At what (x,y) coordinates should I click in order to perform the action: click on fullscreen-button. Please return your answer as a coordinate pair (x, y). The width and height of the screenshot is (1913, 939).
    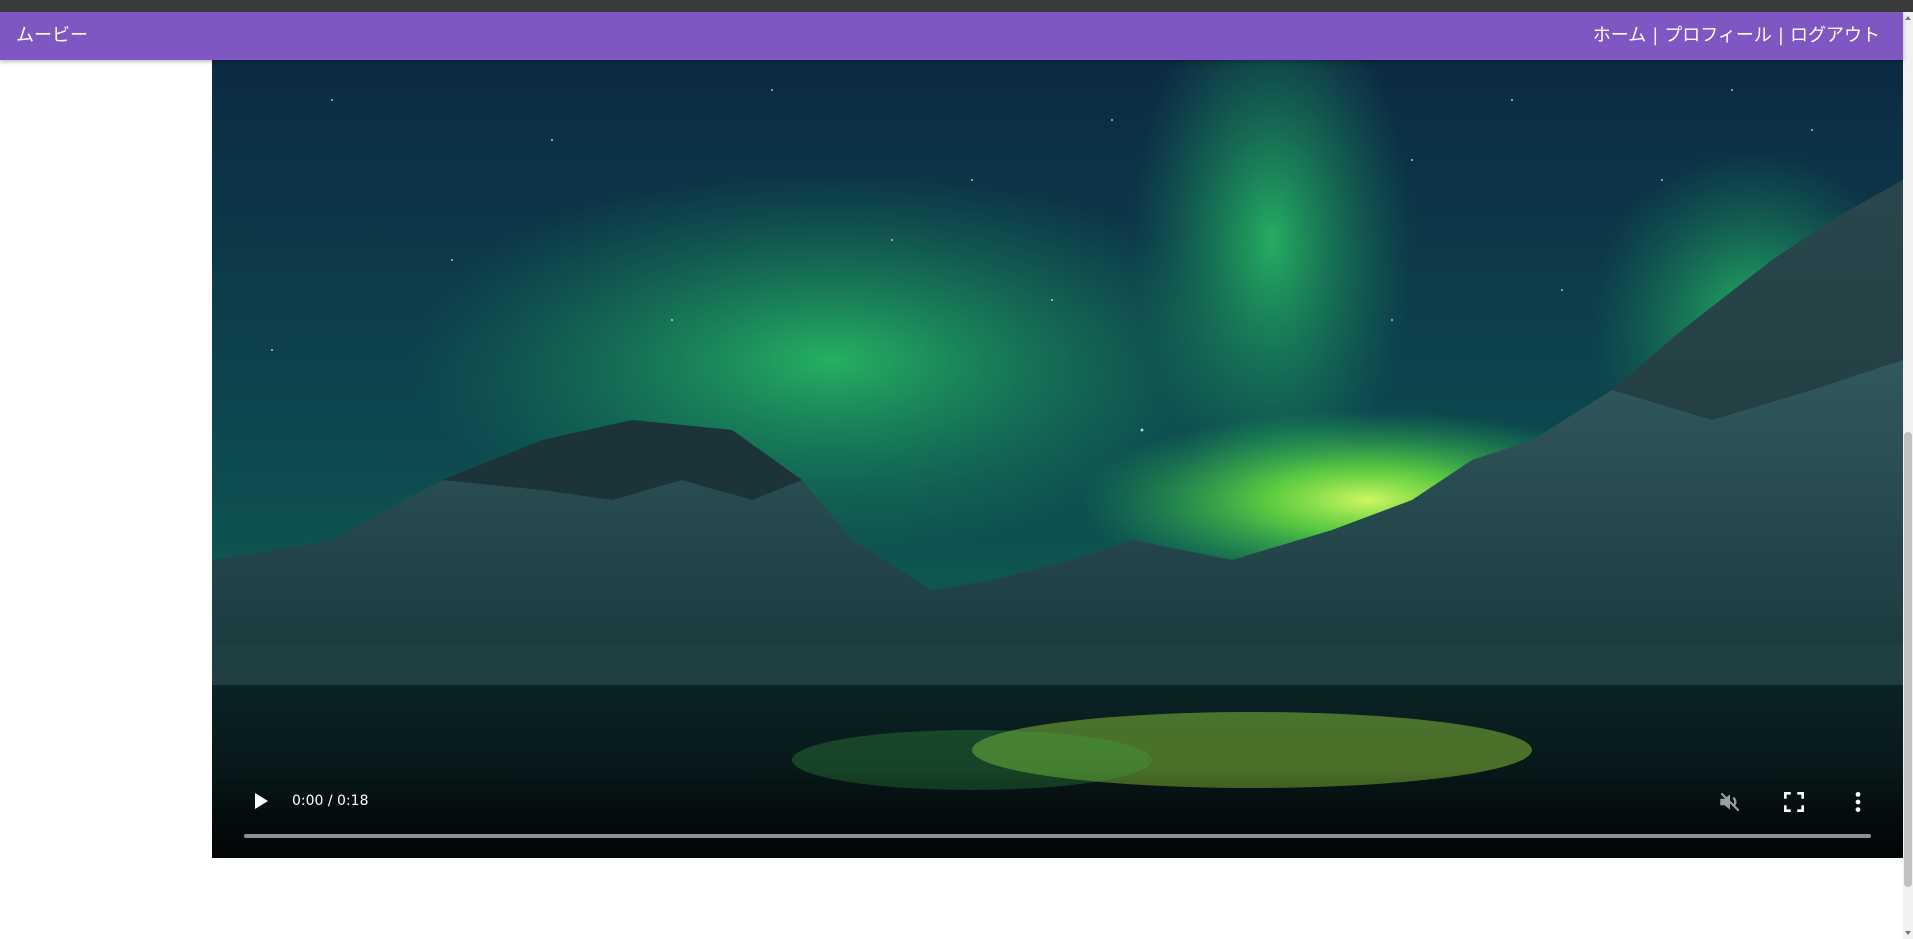
    Looking at the image, I should click on (1794, 802).